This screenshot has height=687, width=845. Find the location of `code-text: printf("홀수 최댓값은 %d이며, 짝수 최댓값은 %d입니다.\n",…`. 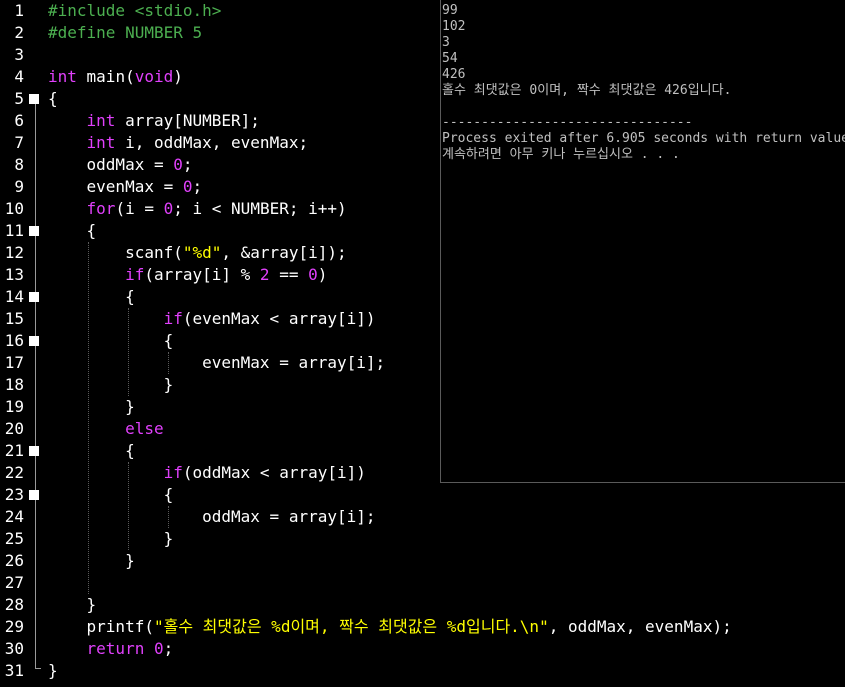

code-text: printf("홀수 최댓값은 %d이며, 짝수 최댓값은 %d입니다.\n",… is located at coordinates (390, 627).